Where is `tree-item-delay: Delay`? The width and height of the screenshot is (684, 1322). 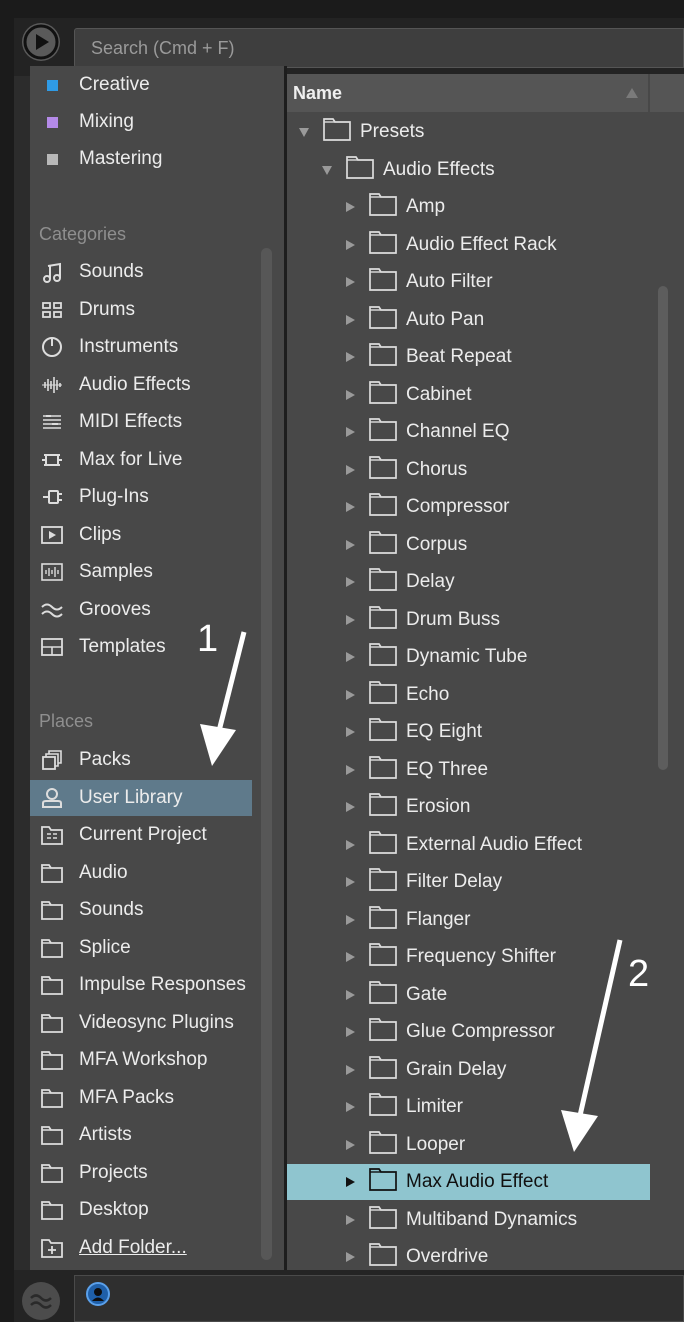
tree-item-delay: Delay is located at coordinates (399, 582).